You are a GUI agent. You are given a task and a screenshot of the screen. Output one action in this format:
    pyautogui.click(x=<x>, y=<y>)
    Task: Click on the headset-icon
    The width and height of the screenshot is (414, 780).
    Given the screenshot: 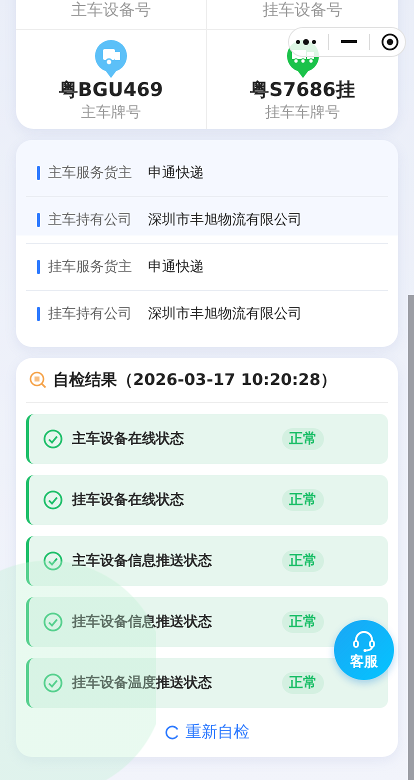 What is the action you would take?
    pyautogui.click(x=364, y=641)
    